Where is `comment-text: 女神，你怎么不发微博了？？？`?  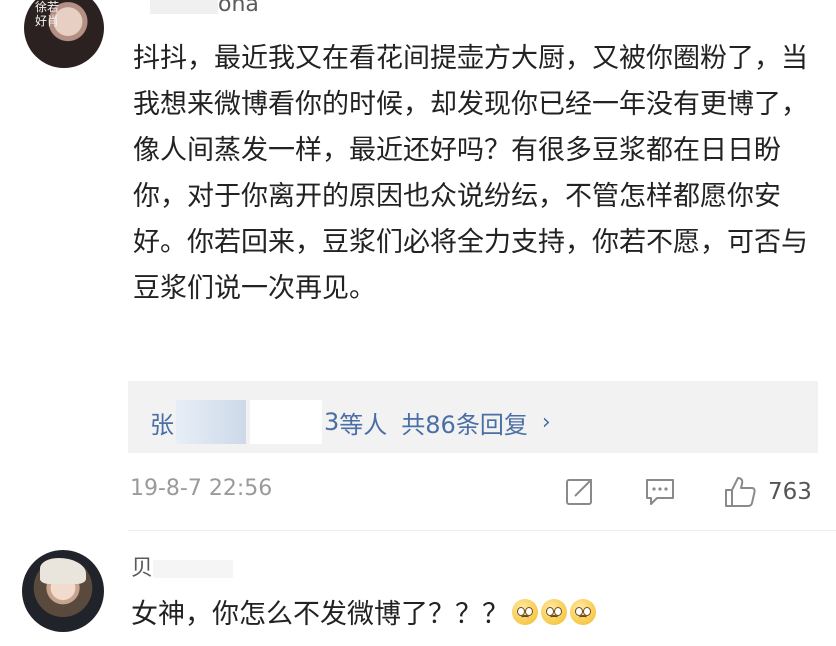 comment-text: 女神，你怎么不发微博了？？？ is located at coordinates (320, 614).